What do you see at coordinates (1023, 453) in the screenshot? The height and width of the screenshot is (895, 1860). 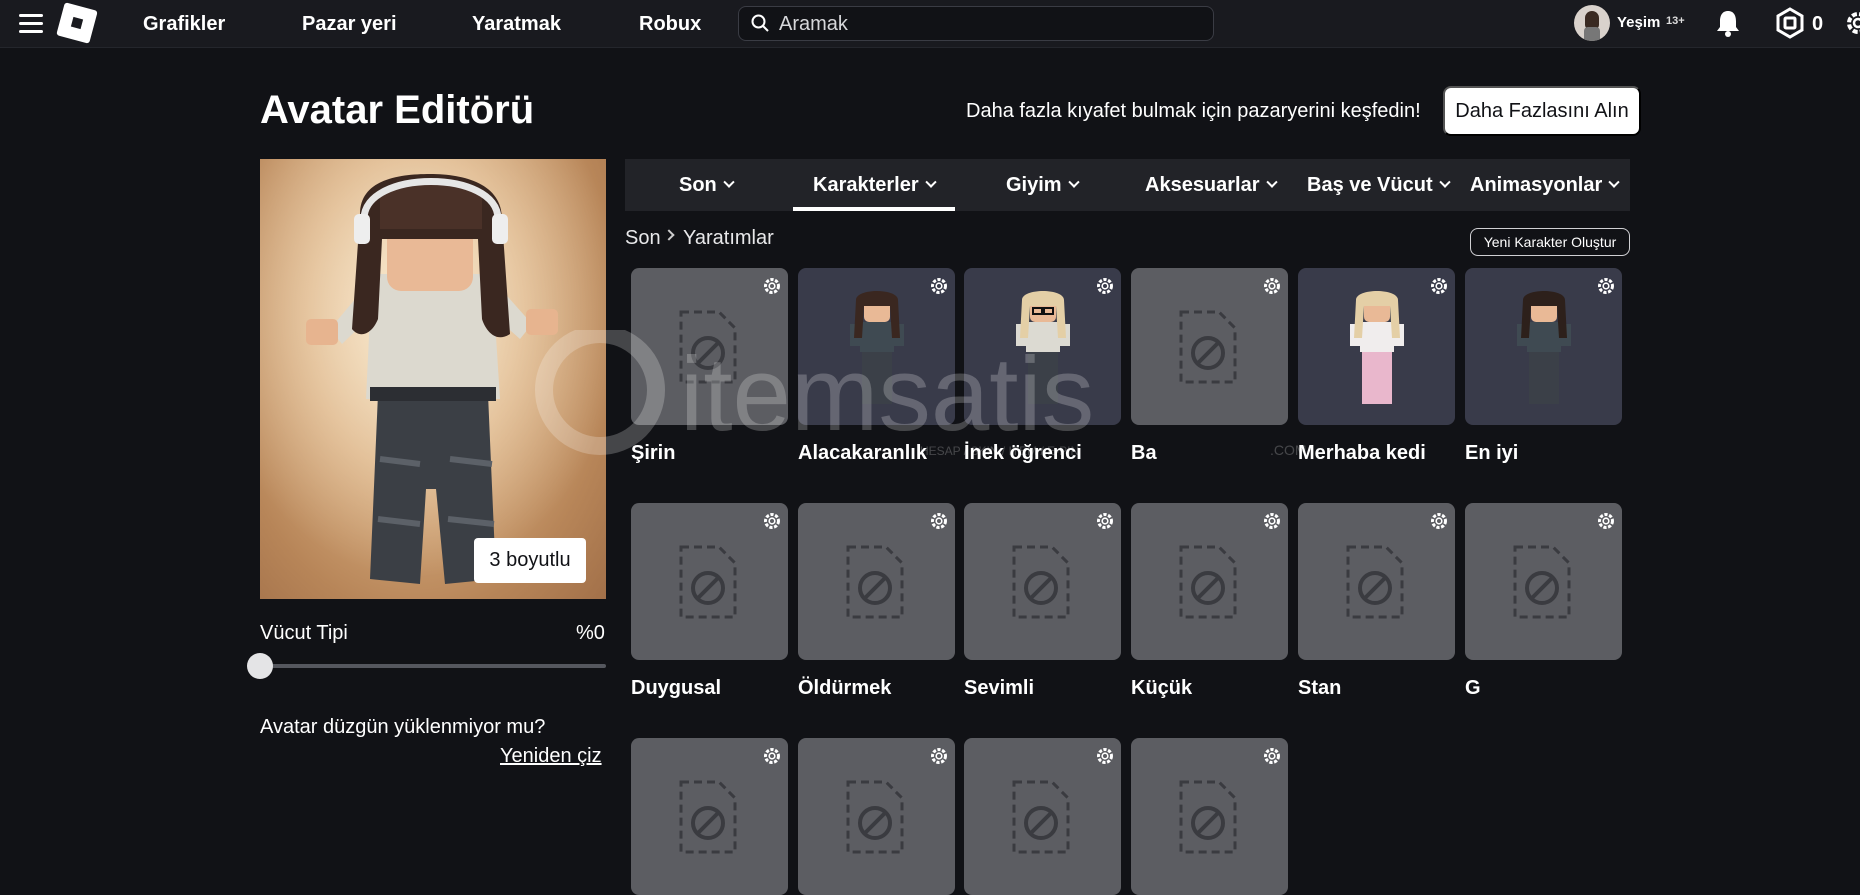 I see `character-name: İnek öğrenci` at bounding box center [1023, 453].